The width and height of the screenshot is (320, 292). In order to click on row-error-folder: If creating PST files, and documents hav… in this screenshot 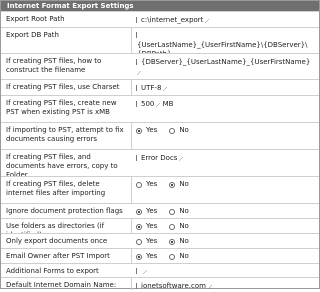, I will do `click(160, 164)`.